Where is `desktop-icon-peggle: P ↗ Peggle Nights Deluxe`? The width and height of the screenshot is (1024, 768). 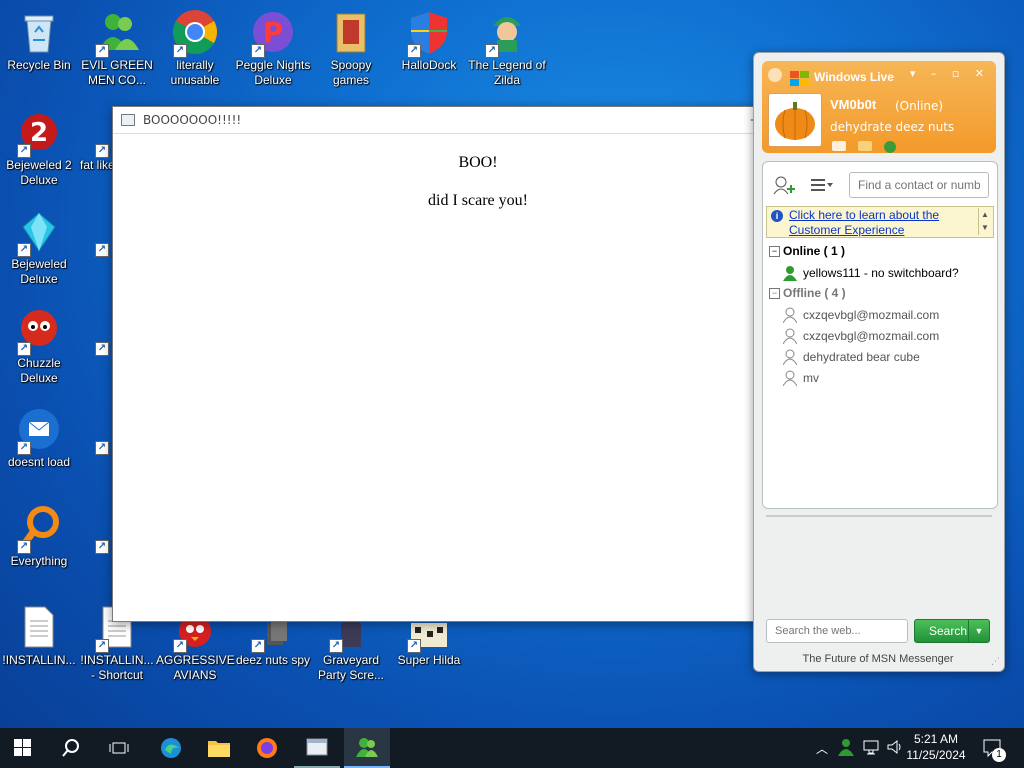
desktop-icon-peggle: P ↗ Peggle Nights Deluxe is located at coordinates (273, 48).